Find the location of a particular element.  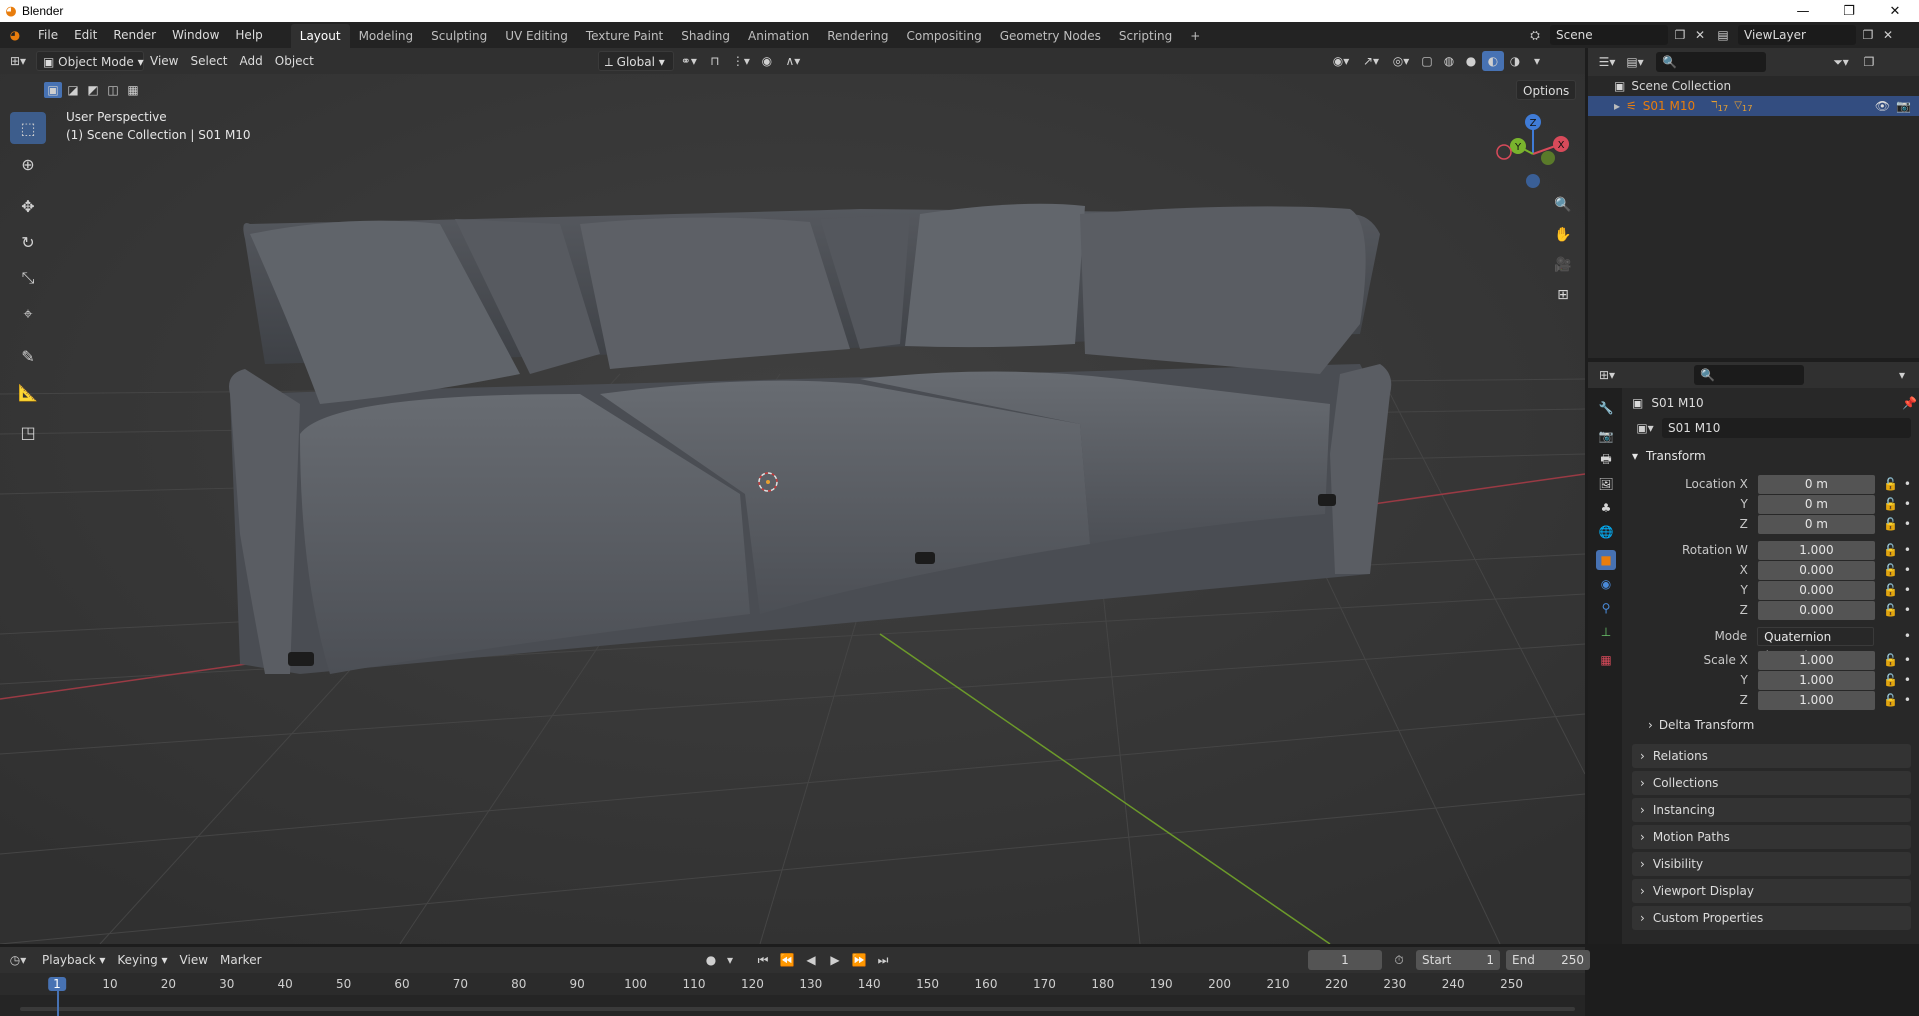

playhead-line is located at coordinates (58, 1003).